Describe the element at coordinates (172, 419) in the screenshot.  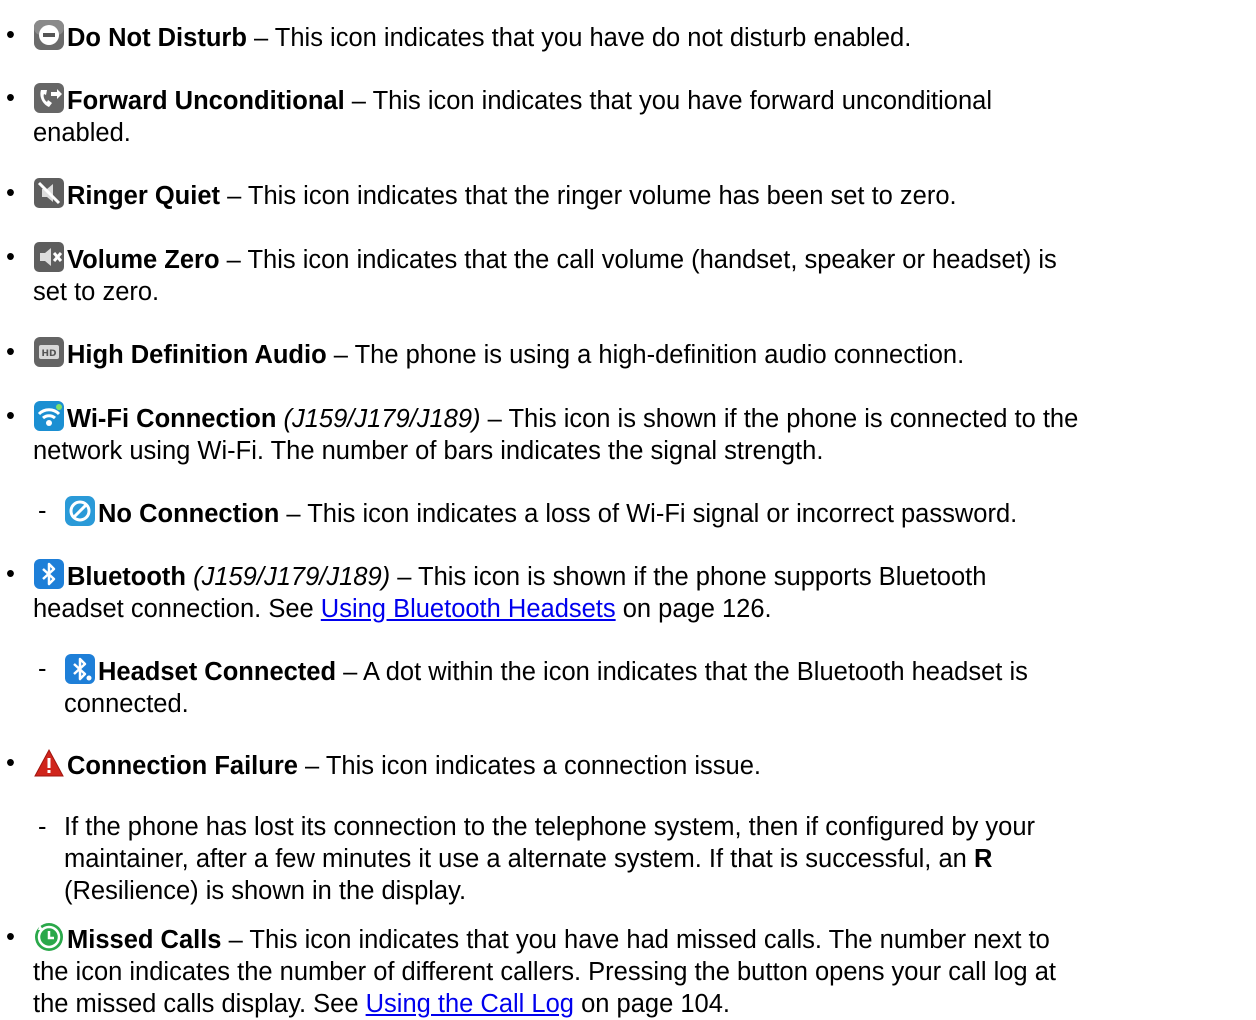
I see `item-title: Wi-Fi Connection` at that location.